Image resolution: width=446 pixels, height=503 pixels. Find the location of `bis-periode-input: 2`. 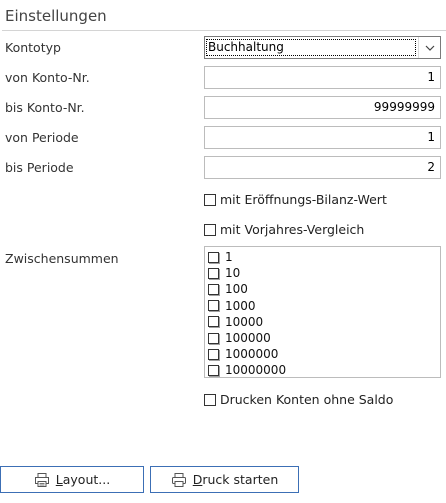

bis-periode-input: 2 is located at coordinates (322, 167).